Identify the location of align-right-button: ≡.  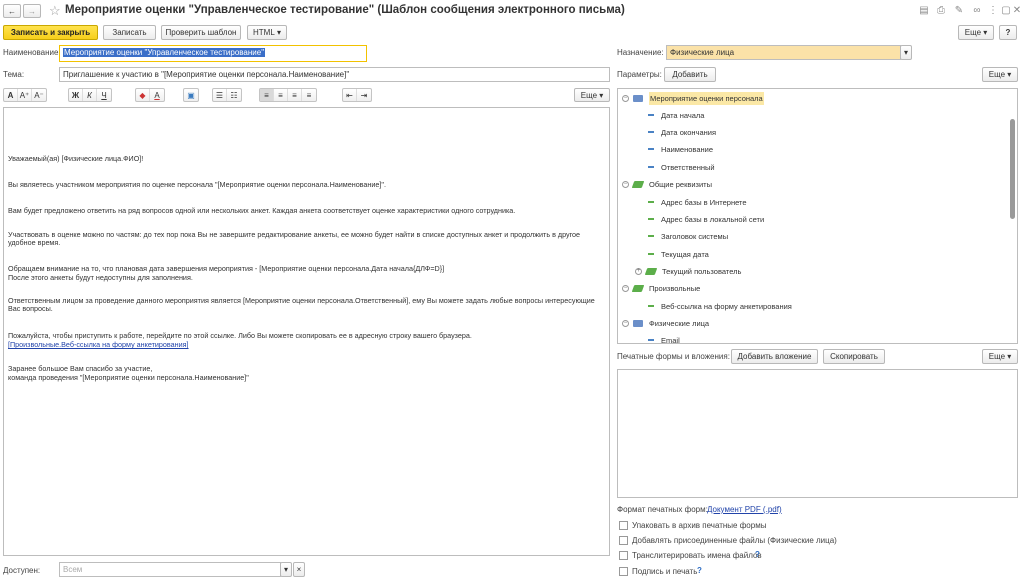
(295, 95).